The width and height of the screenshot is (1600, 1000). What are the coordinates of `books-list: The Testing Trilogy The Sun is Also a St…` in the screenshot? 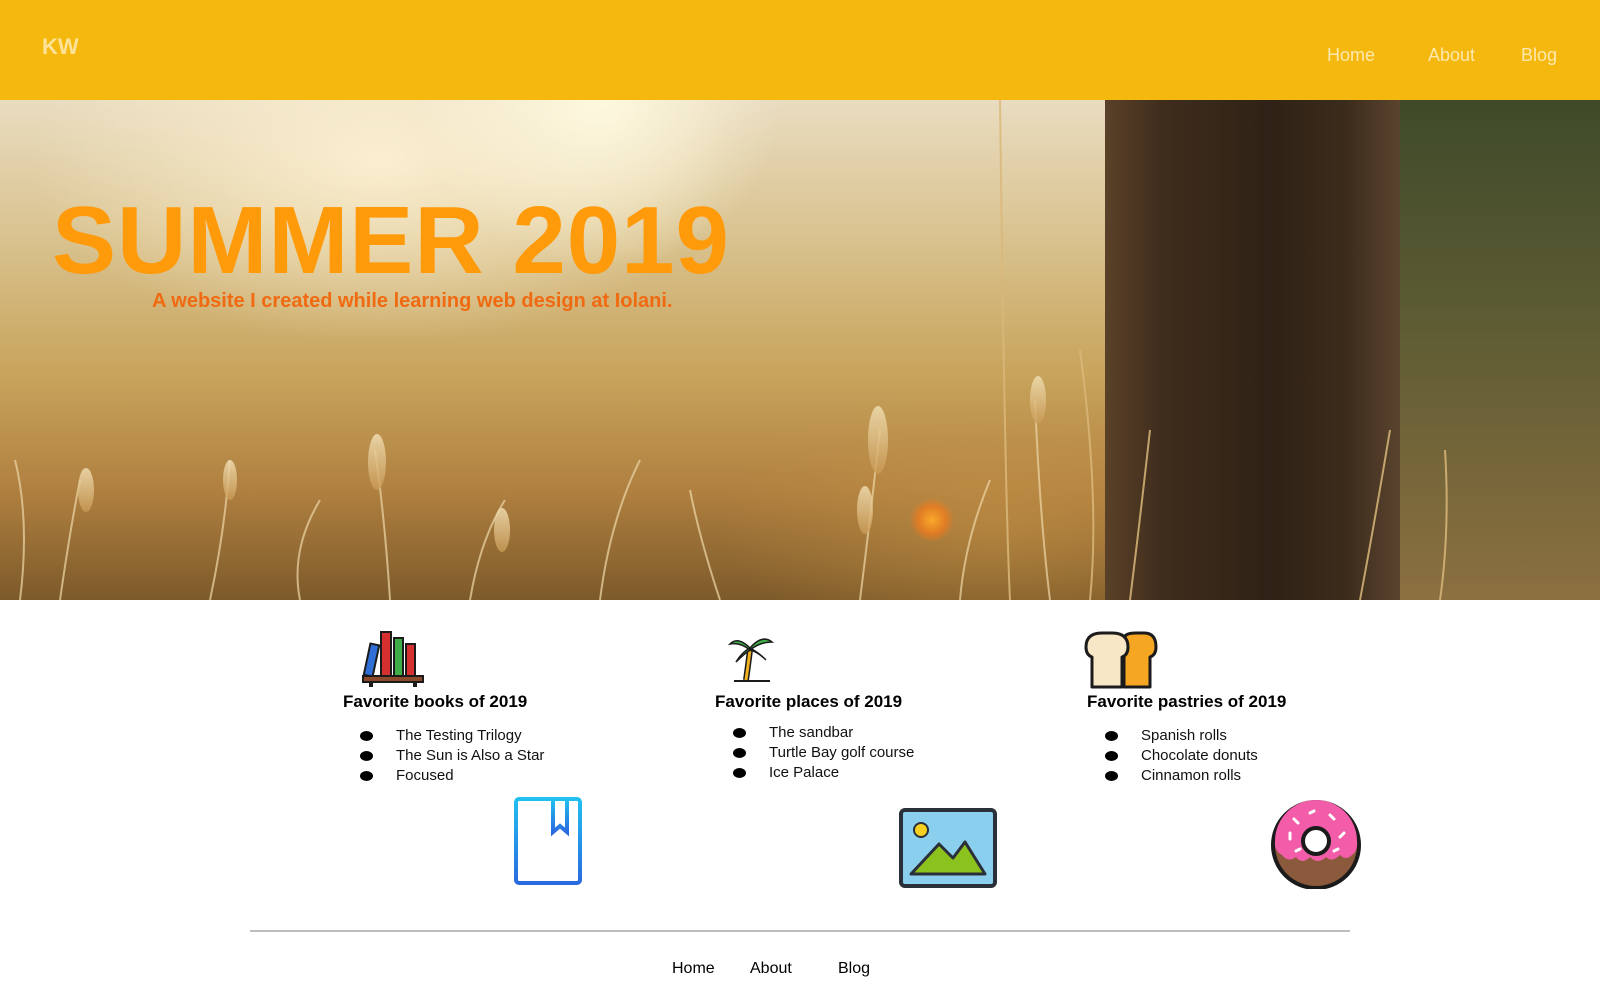 It's located at (452, 756).